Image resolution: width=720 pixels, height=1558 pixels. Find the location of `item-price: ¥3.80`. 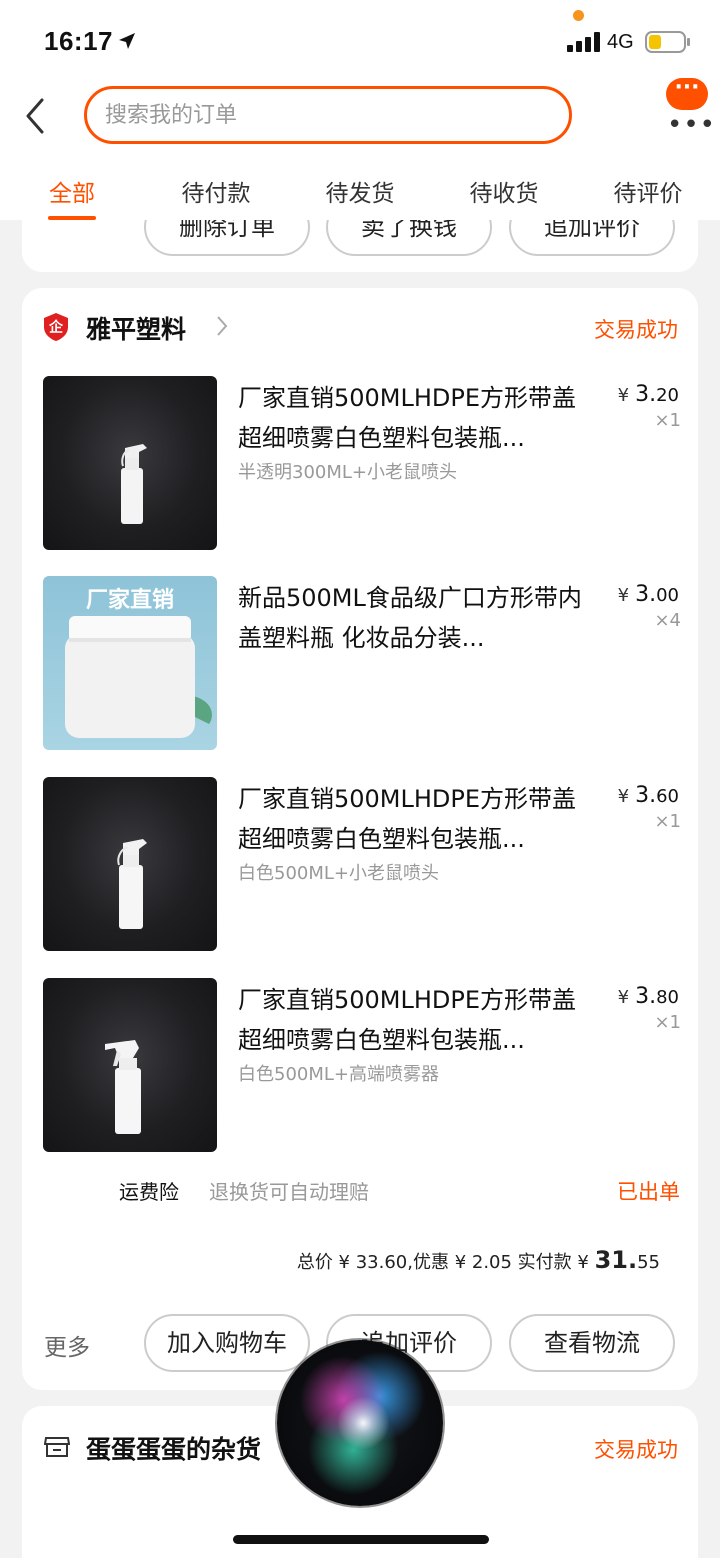

item-price: ¥3.80 is located at coordinates (648, 996).